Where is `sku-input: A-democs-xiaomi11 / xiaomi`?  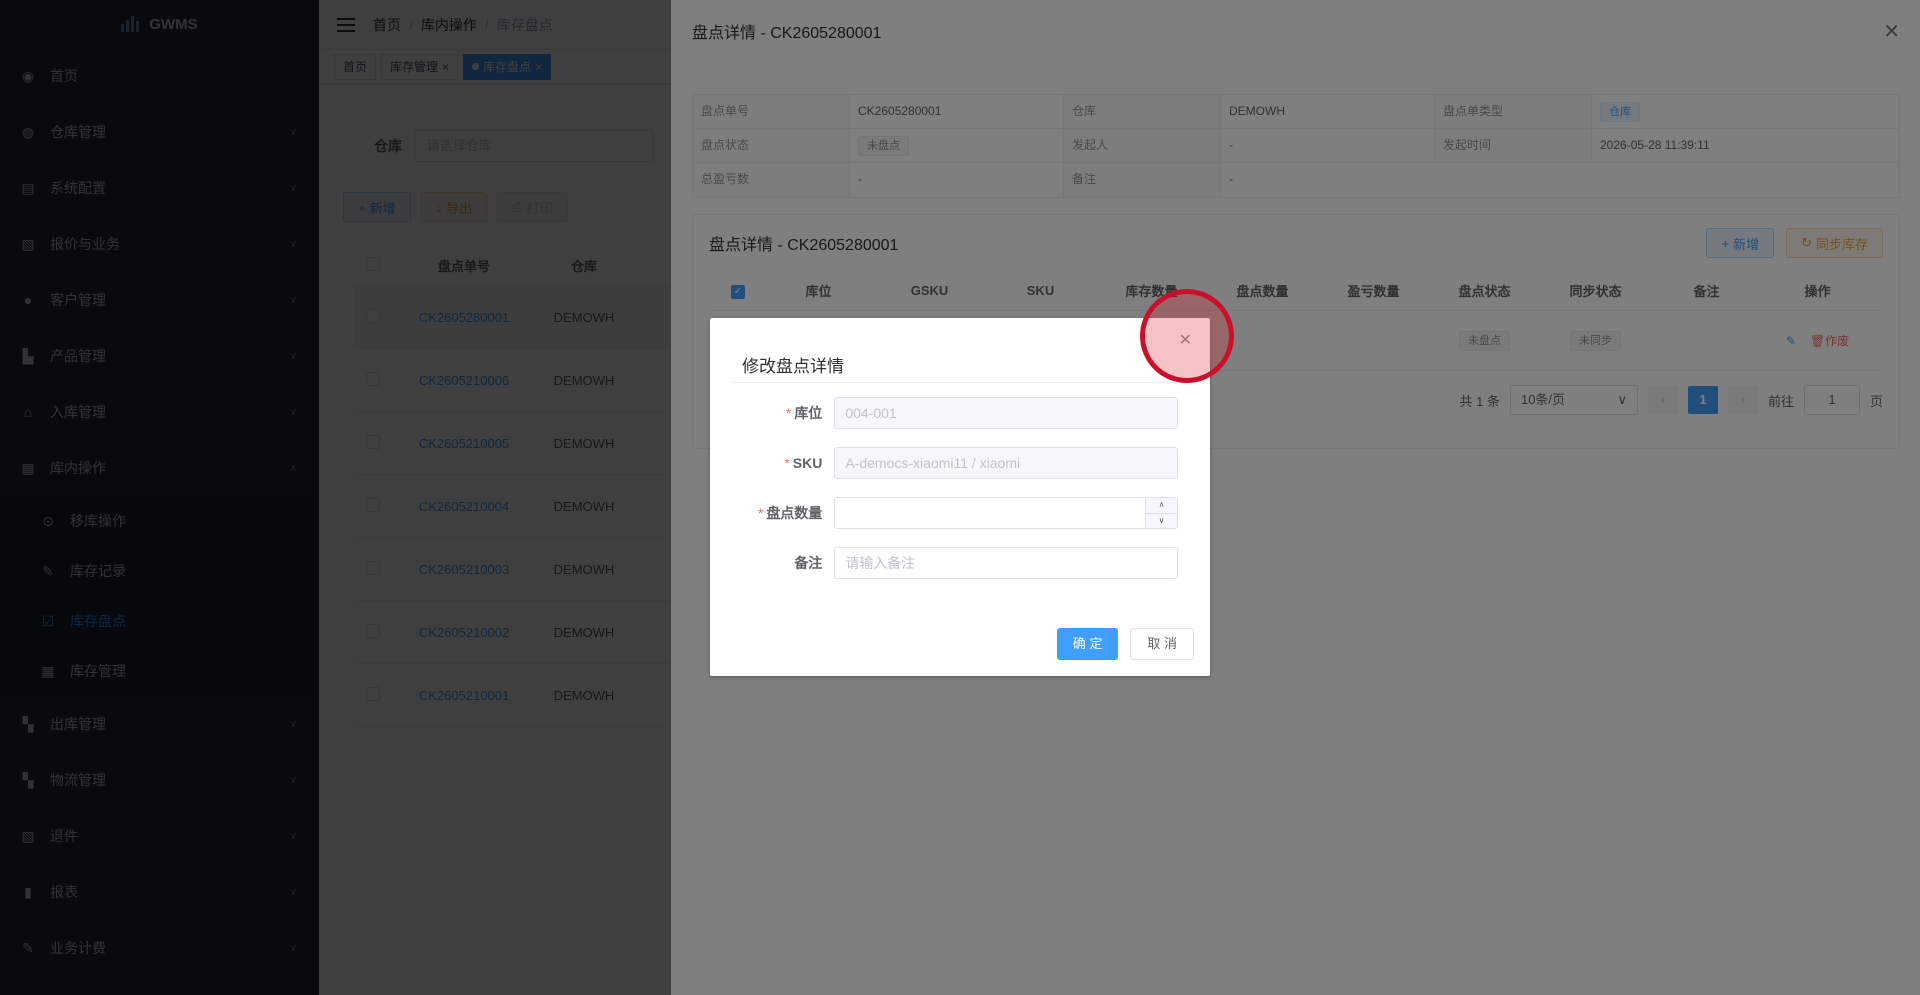
sku-input: A-democs-xiaomi11 / xiaomi is located at coordinates (1006, 463).